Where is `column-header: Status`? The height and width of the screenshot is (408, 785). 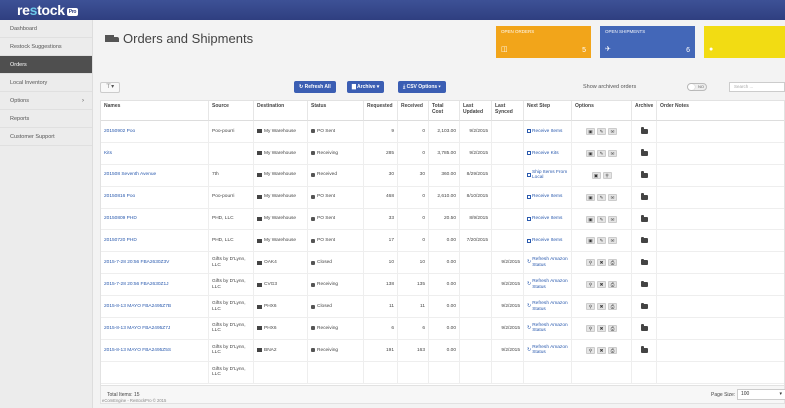 column-header: Status is located at coordinates (336, 111).